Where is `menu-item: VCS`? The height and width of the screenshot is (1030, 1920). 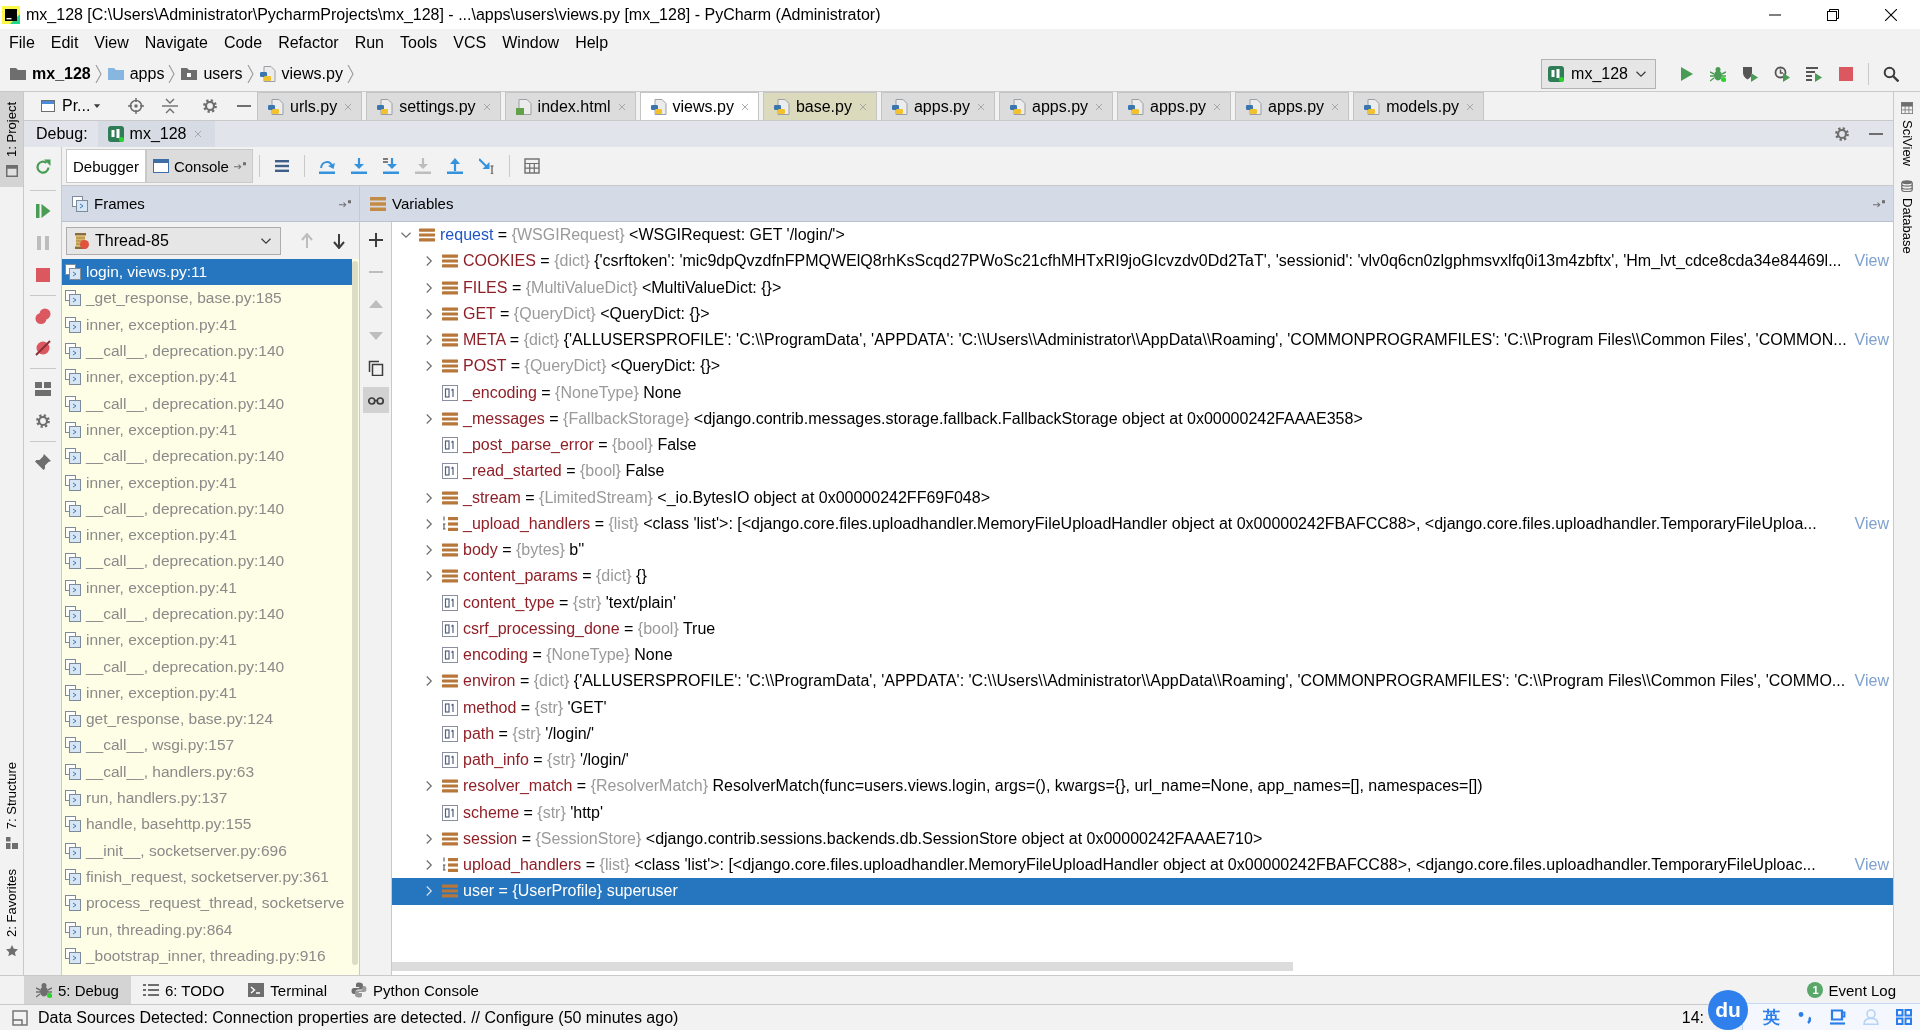
menu-item: VCS is located at coordinates (470, 42).